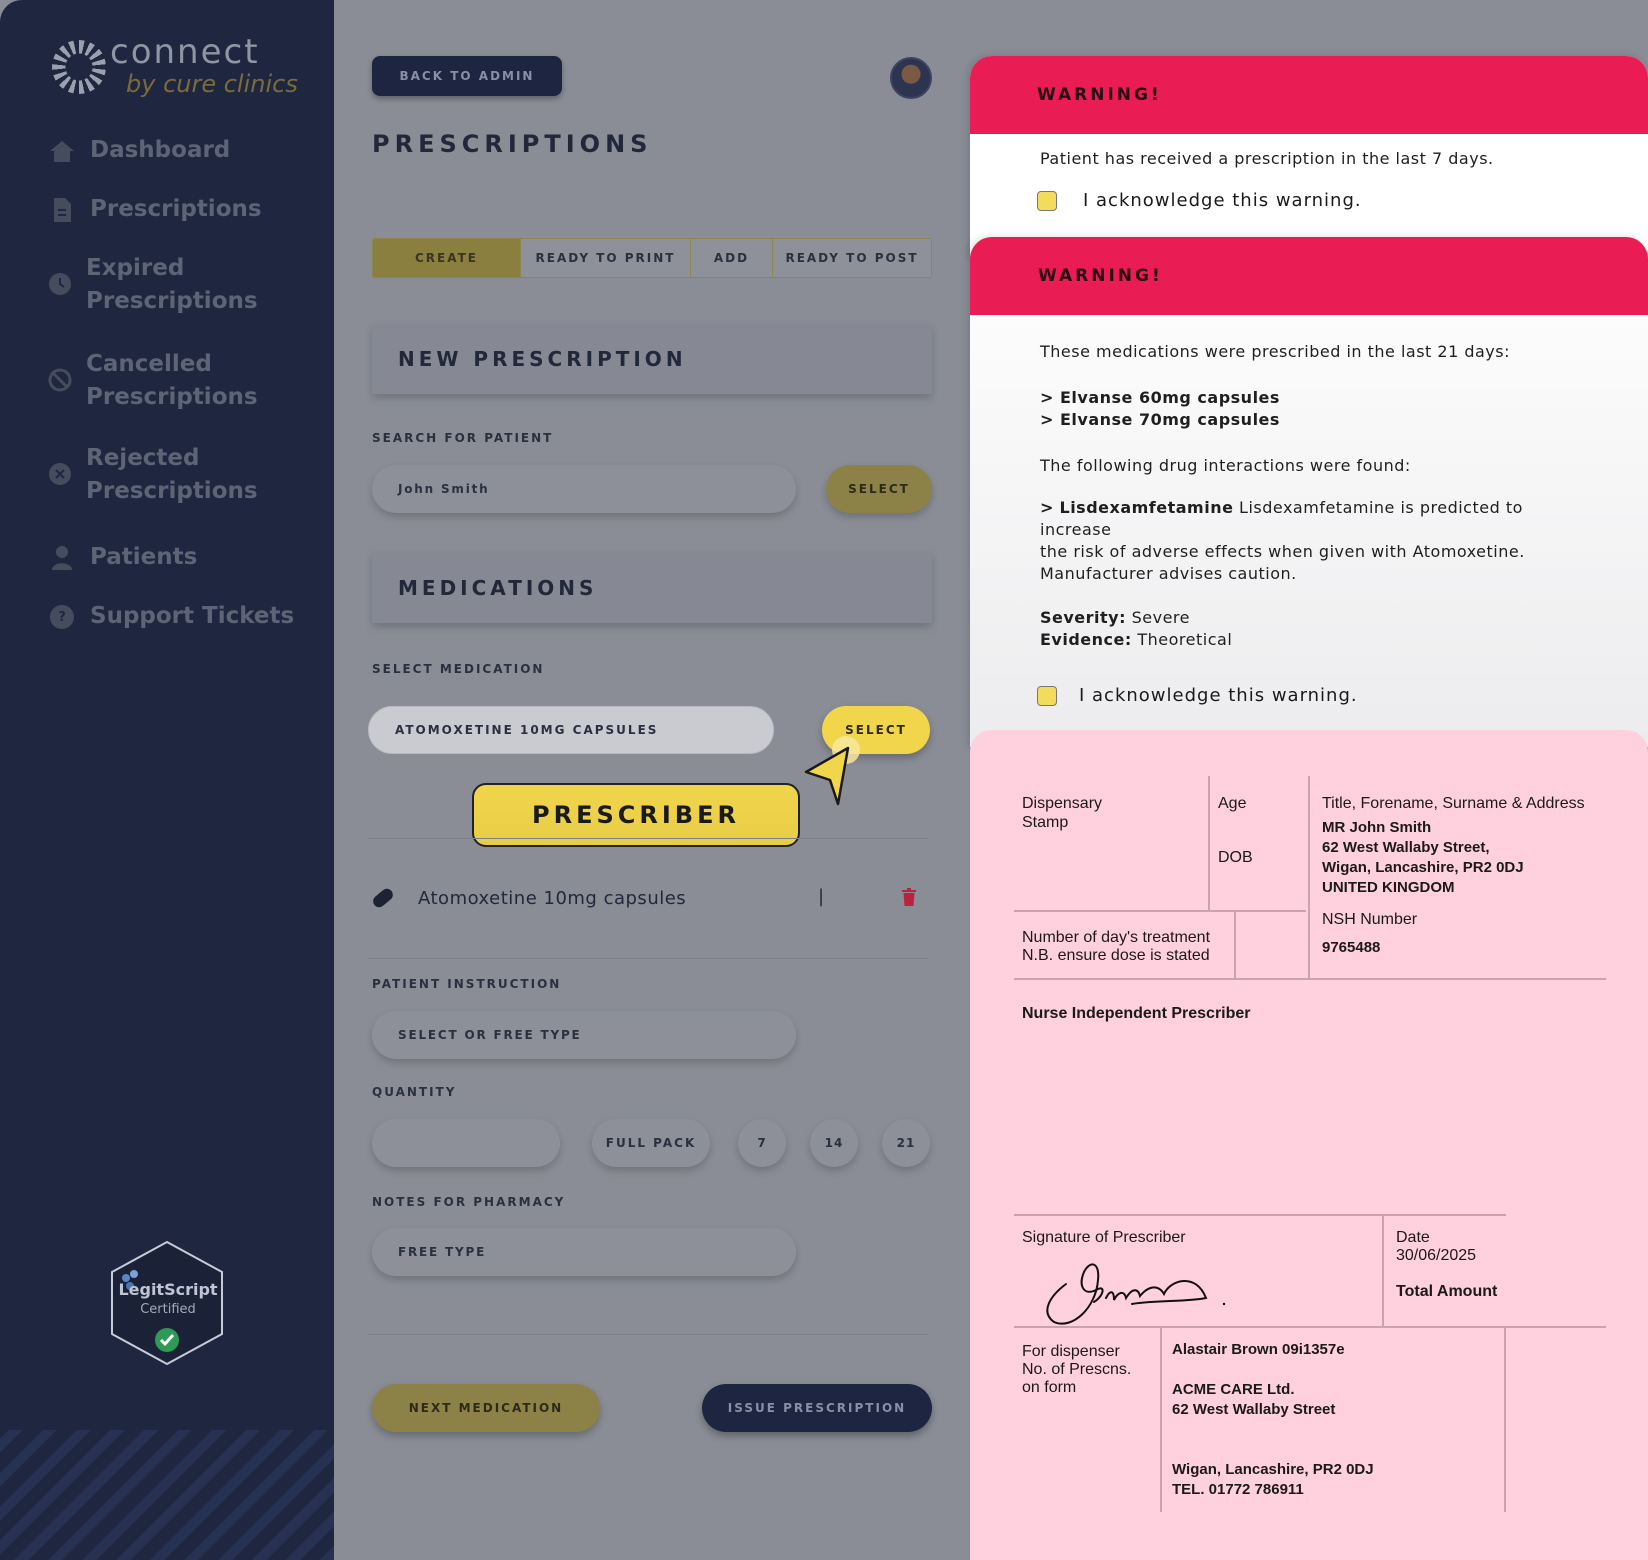 This screenshot has height=1560, width=1648. What do you see at coordinates (62, 151) in the screenshot?
I see `home-icon` at bounding box center [62, 151].